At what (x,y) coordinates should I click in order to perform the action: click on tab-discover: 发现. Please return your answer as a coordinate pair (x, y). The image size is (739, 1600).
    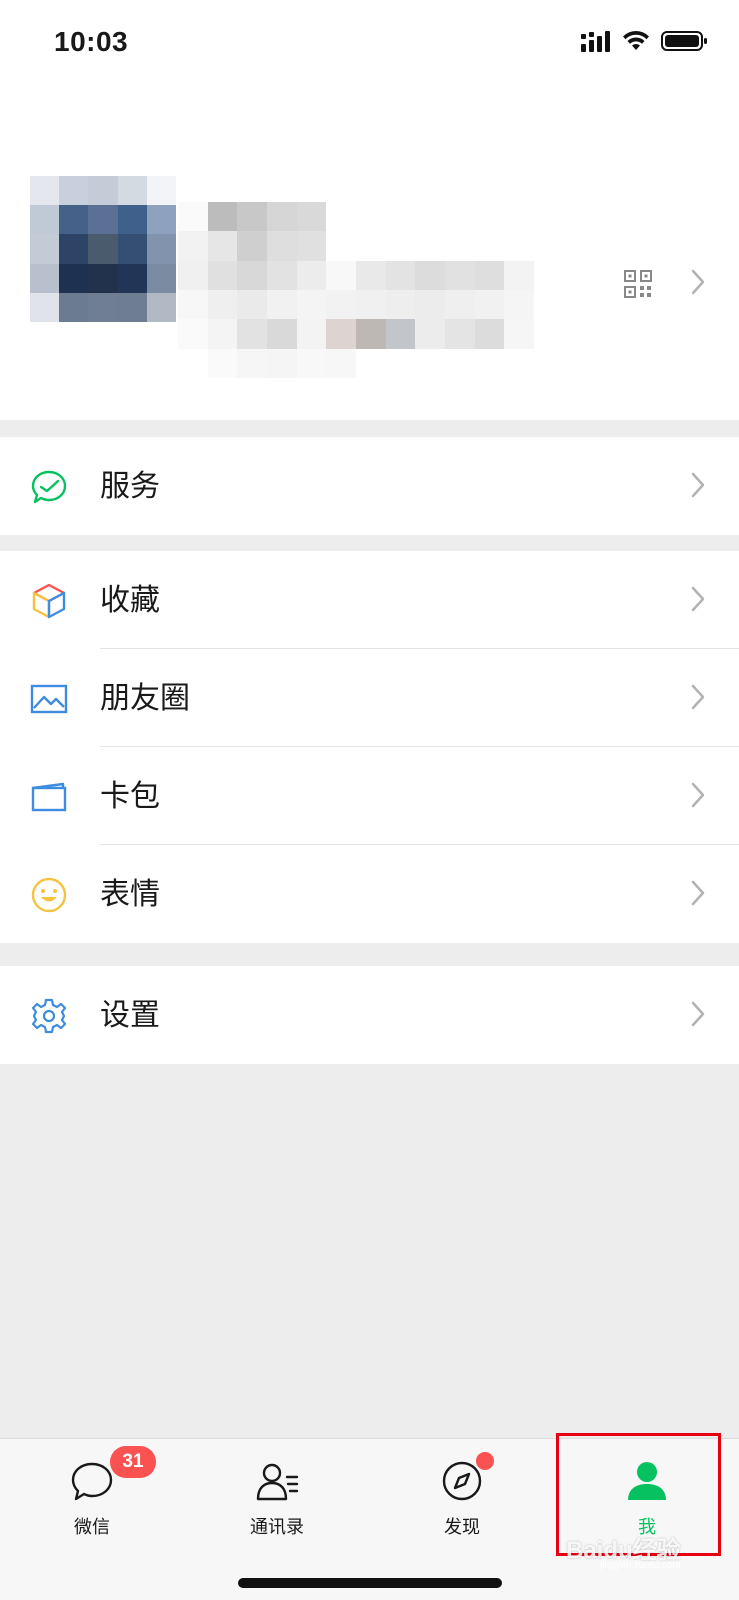
    Looking at the image, I should click on (462, 1498).